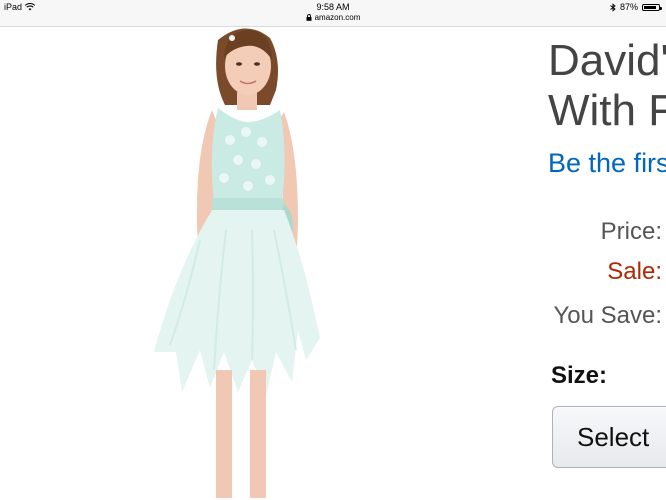 The width and height of the screenshot is (666, 500). What do you see at coordinates (337, 17) in the screenshot?
I see `url-text: amazon.com` at bounding box center [337, 17].